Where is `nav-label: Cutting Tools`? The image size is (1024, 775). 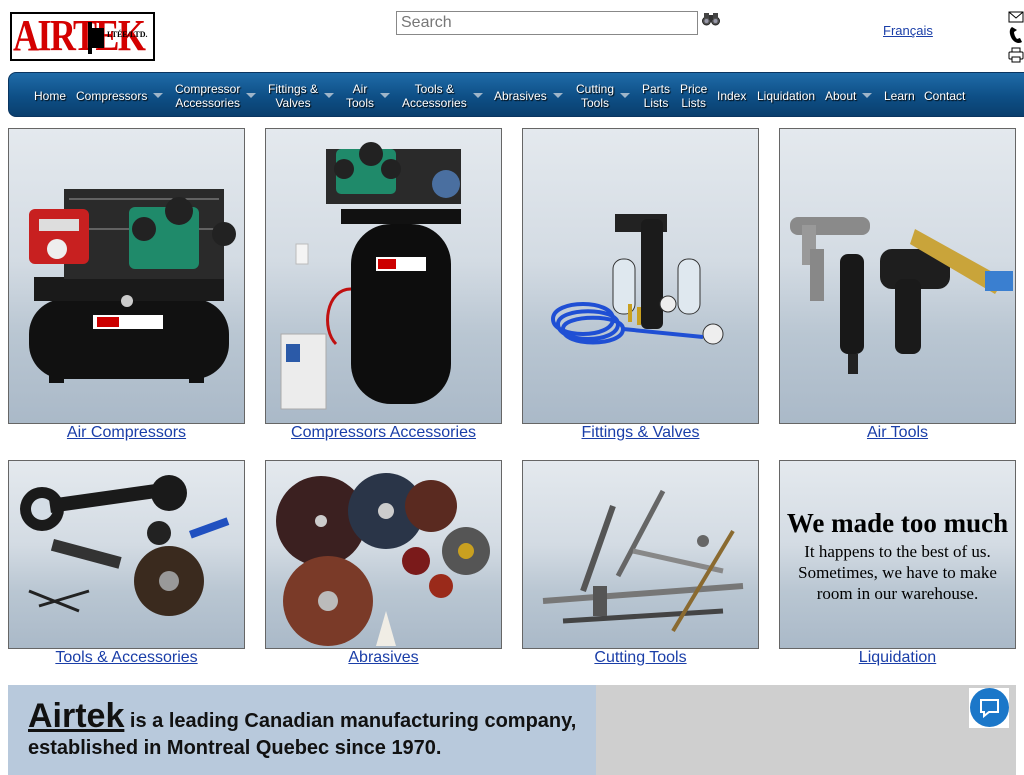
nav-label: Cutting Tools is located at coordinates (595, 95).